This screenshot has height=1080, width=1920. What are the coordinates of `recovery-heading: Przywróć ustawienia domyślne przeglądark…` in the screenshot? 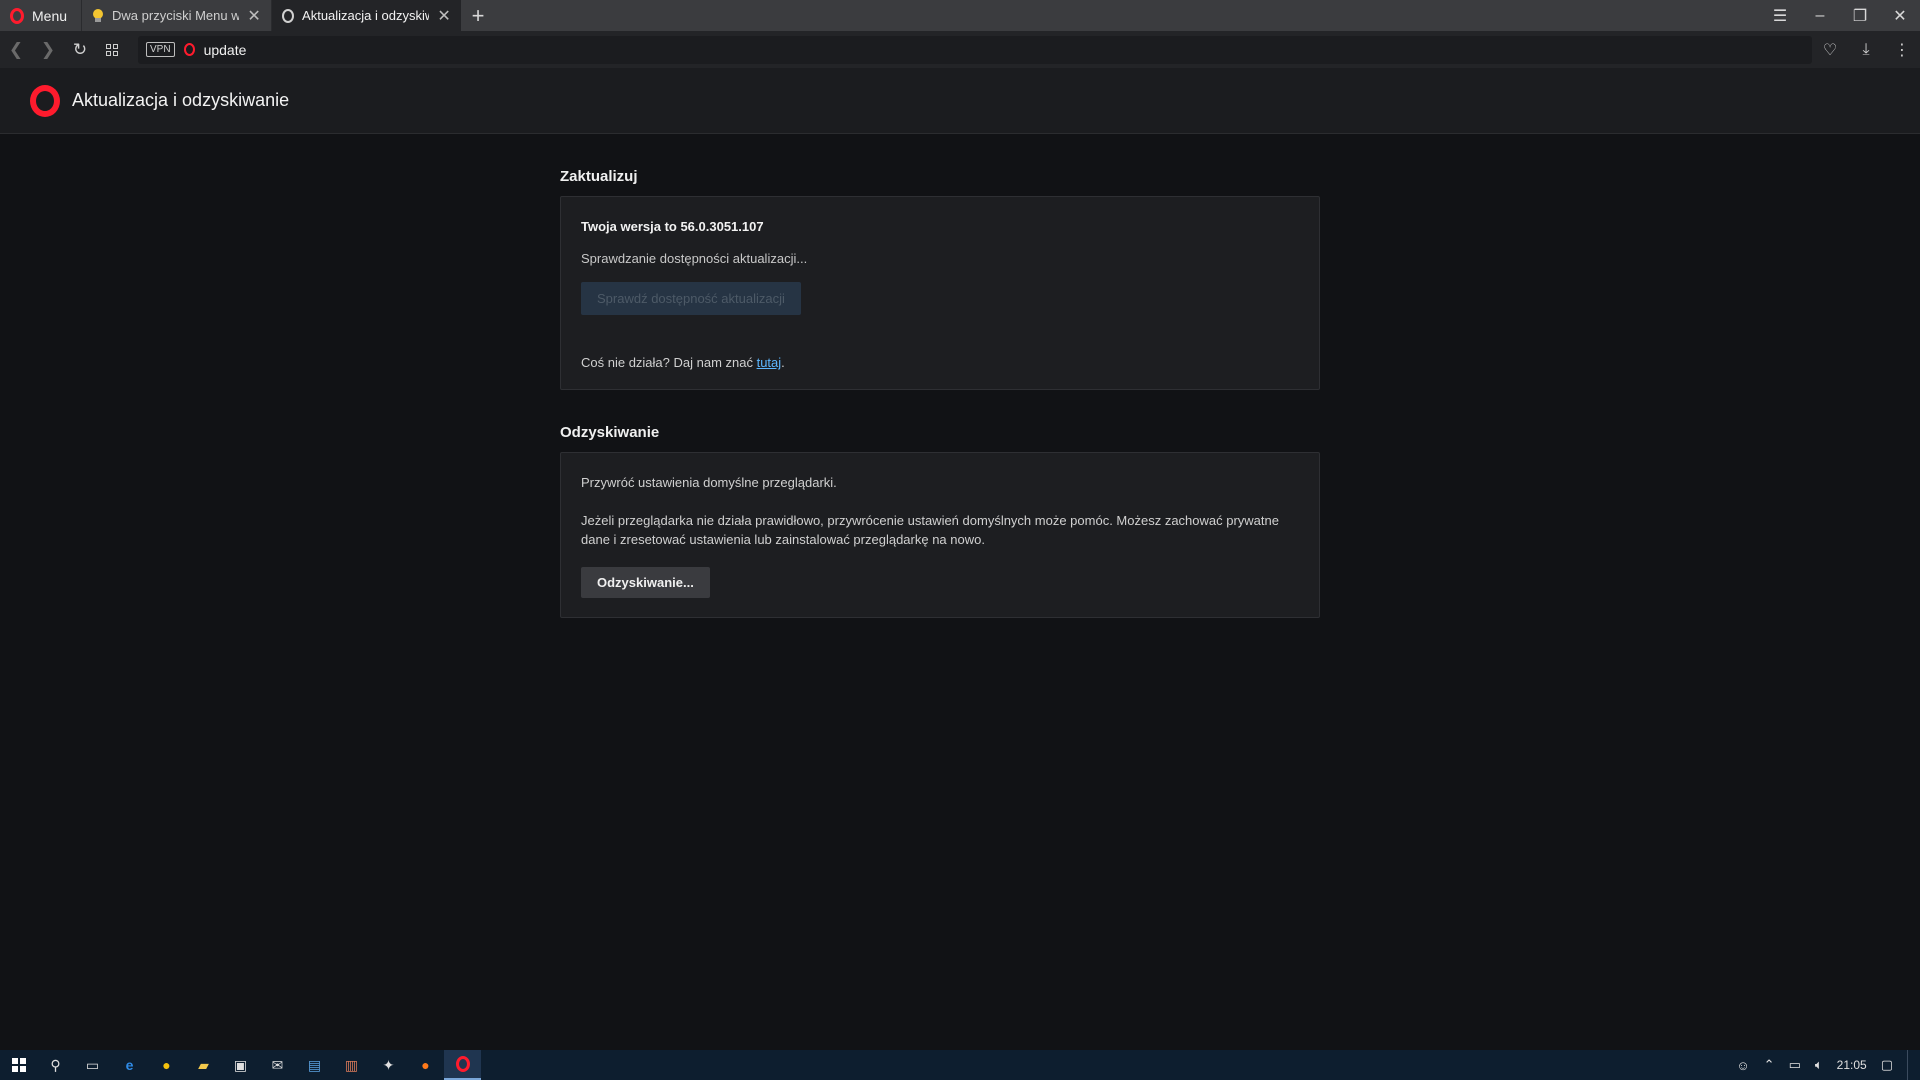 It's located at (709, 482).